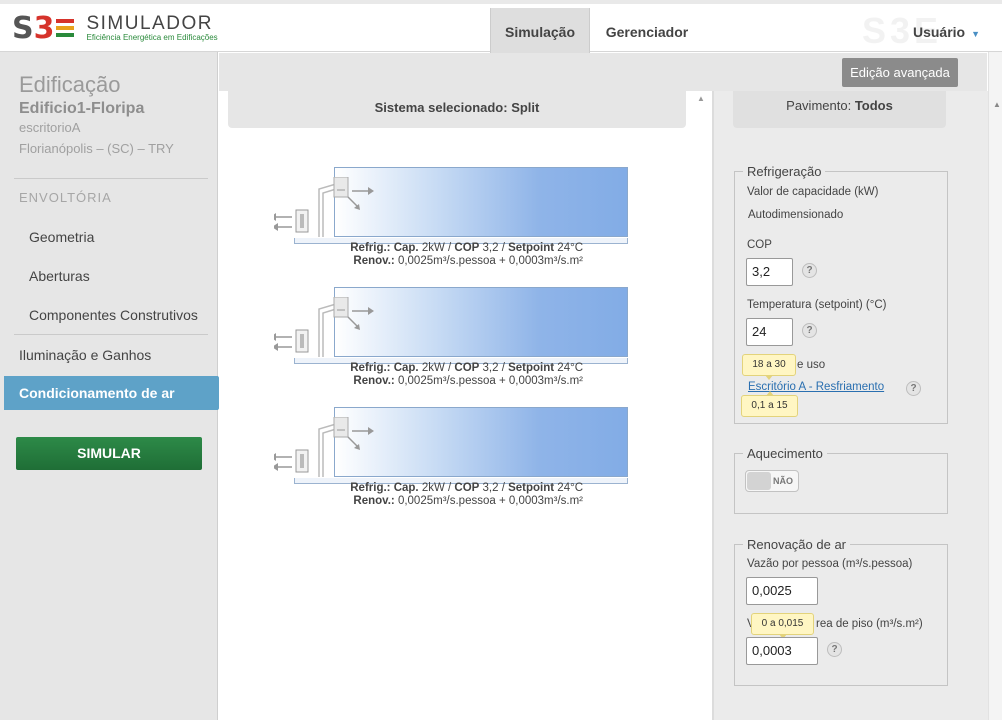 Image resolution: width=1002 pixels, height=720 pixels. Describe the element at coordinates (782, 651) in the screenshot. I see `per-area-input: 0,0003` at that location.